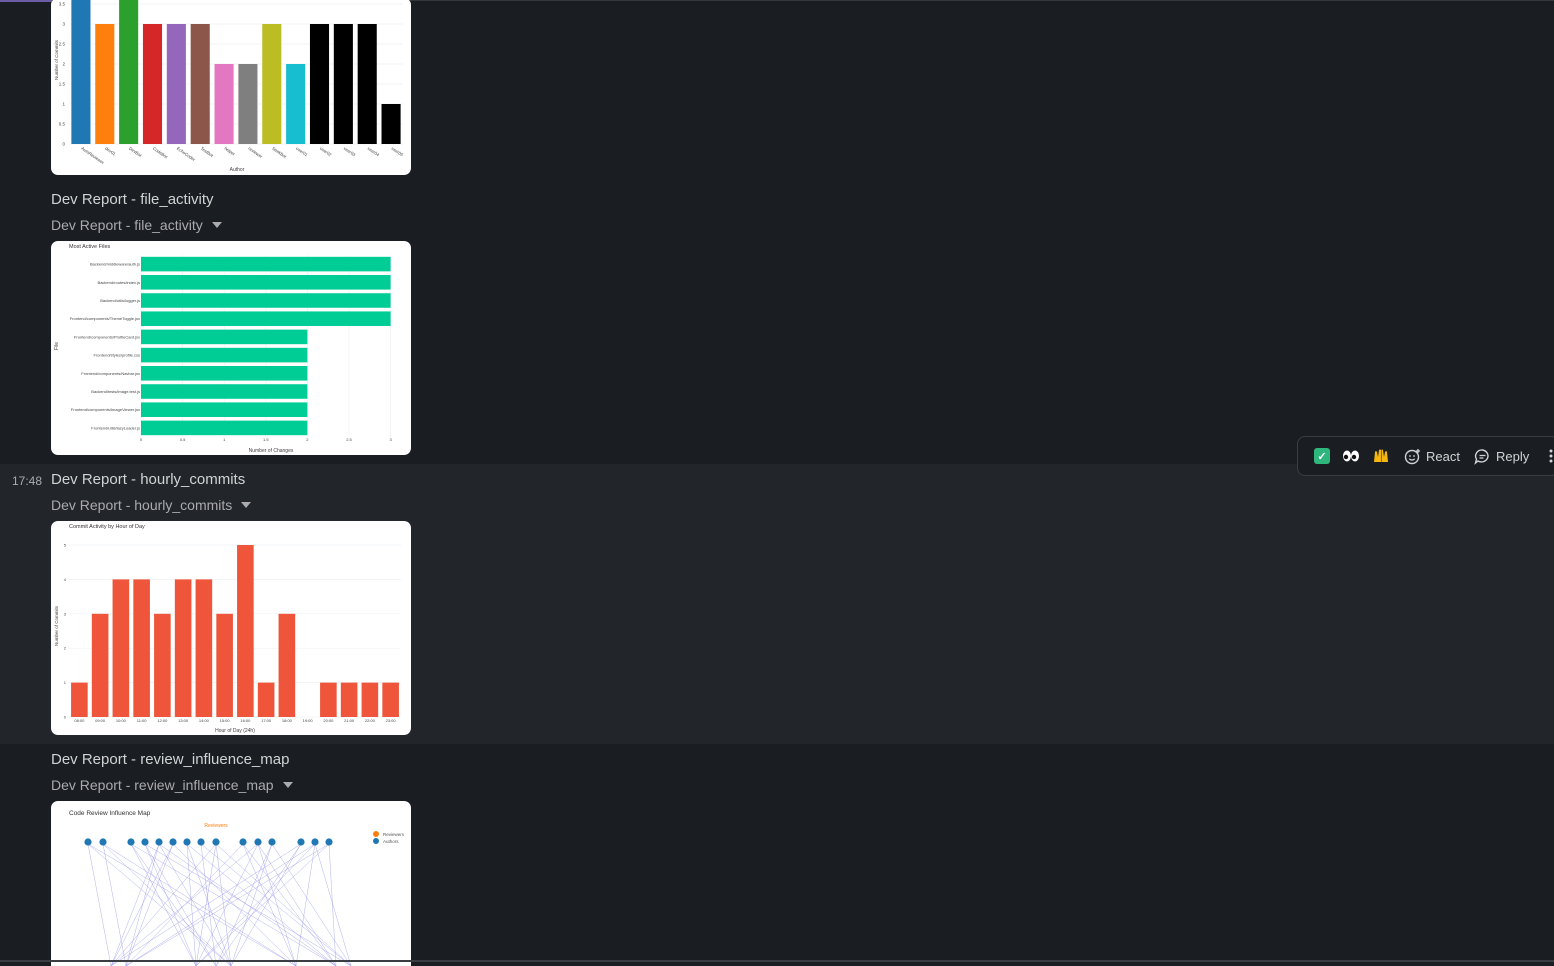 The image size is (1554, 966). I want to click on x-tick-label: user03, so click(350, 152).